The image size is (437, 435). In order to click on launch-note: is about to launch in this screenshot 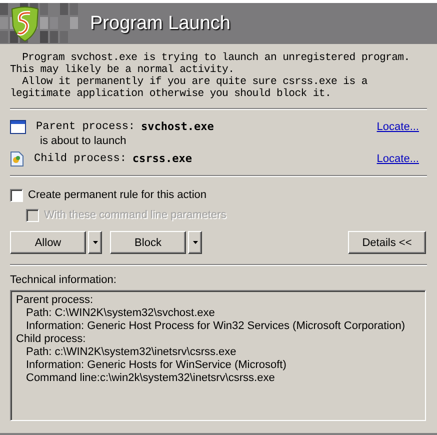, I will do `click(84, 142)`.